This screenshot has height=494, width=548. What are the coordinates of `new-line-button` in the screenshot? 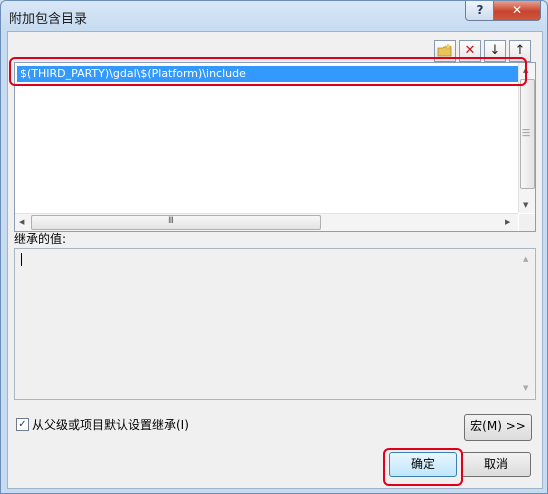 It's located at (445, 51).